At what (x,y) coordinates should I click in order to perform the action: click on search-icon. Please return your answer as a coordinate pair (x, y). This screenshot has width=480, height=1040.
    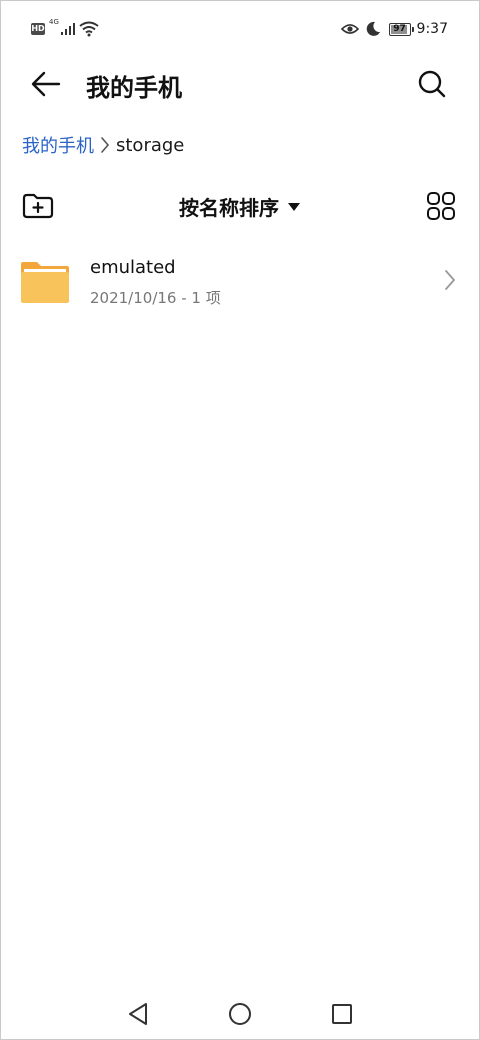
    Looking at the image, I should click on (432, 84).